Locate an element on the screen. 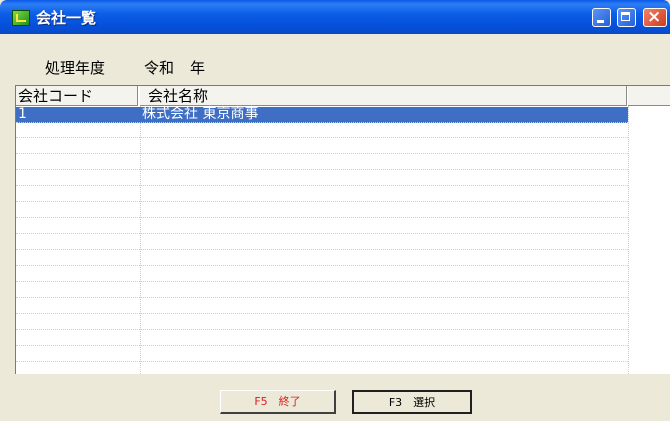 This screenshot has height=421, width=670. close-icon: × is located at coordinates (654, 17).